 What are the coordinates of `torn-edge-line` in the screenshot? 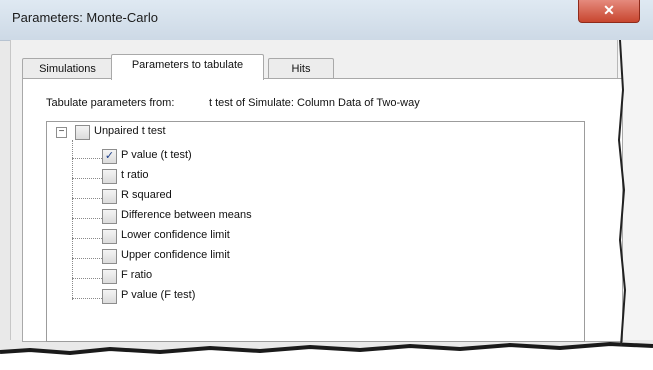 It's located at (326, 348).